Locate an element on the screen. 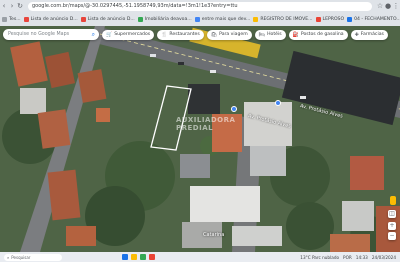 The width and height of the screenshot is (400, 262). category-chip-label: Hotéis is located at coordinates (274, 34).